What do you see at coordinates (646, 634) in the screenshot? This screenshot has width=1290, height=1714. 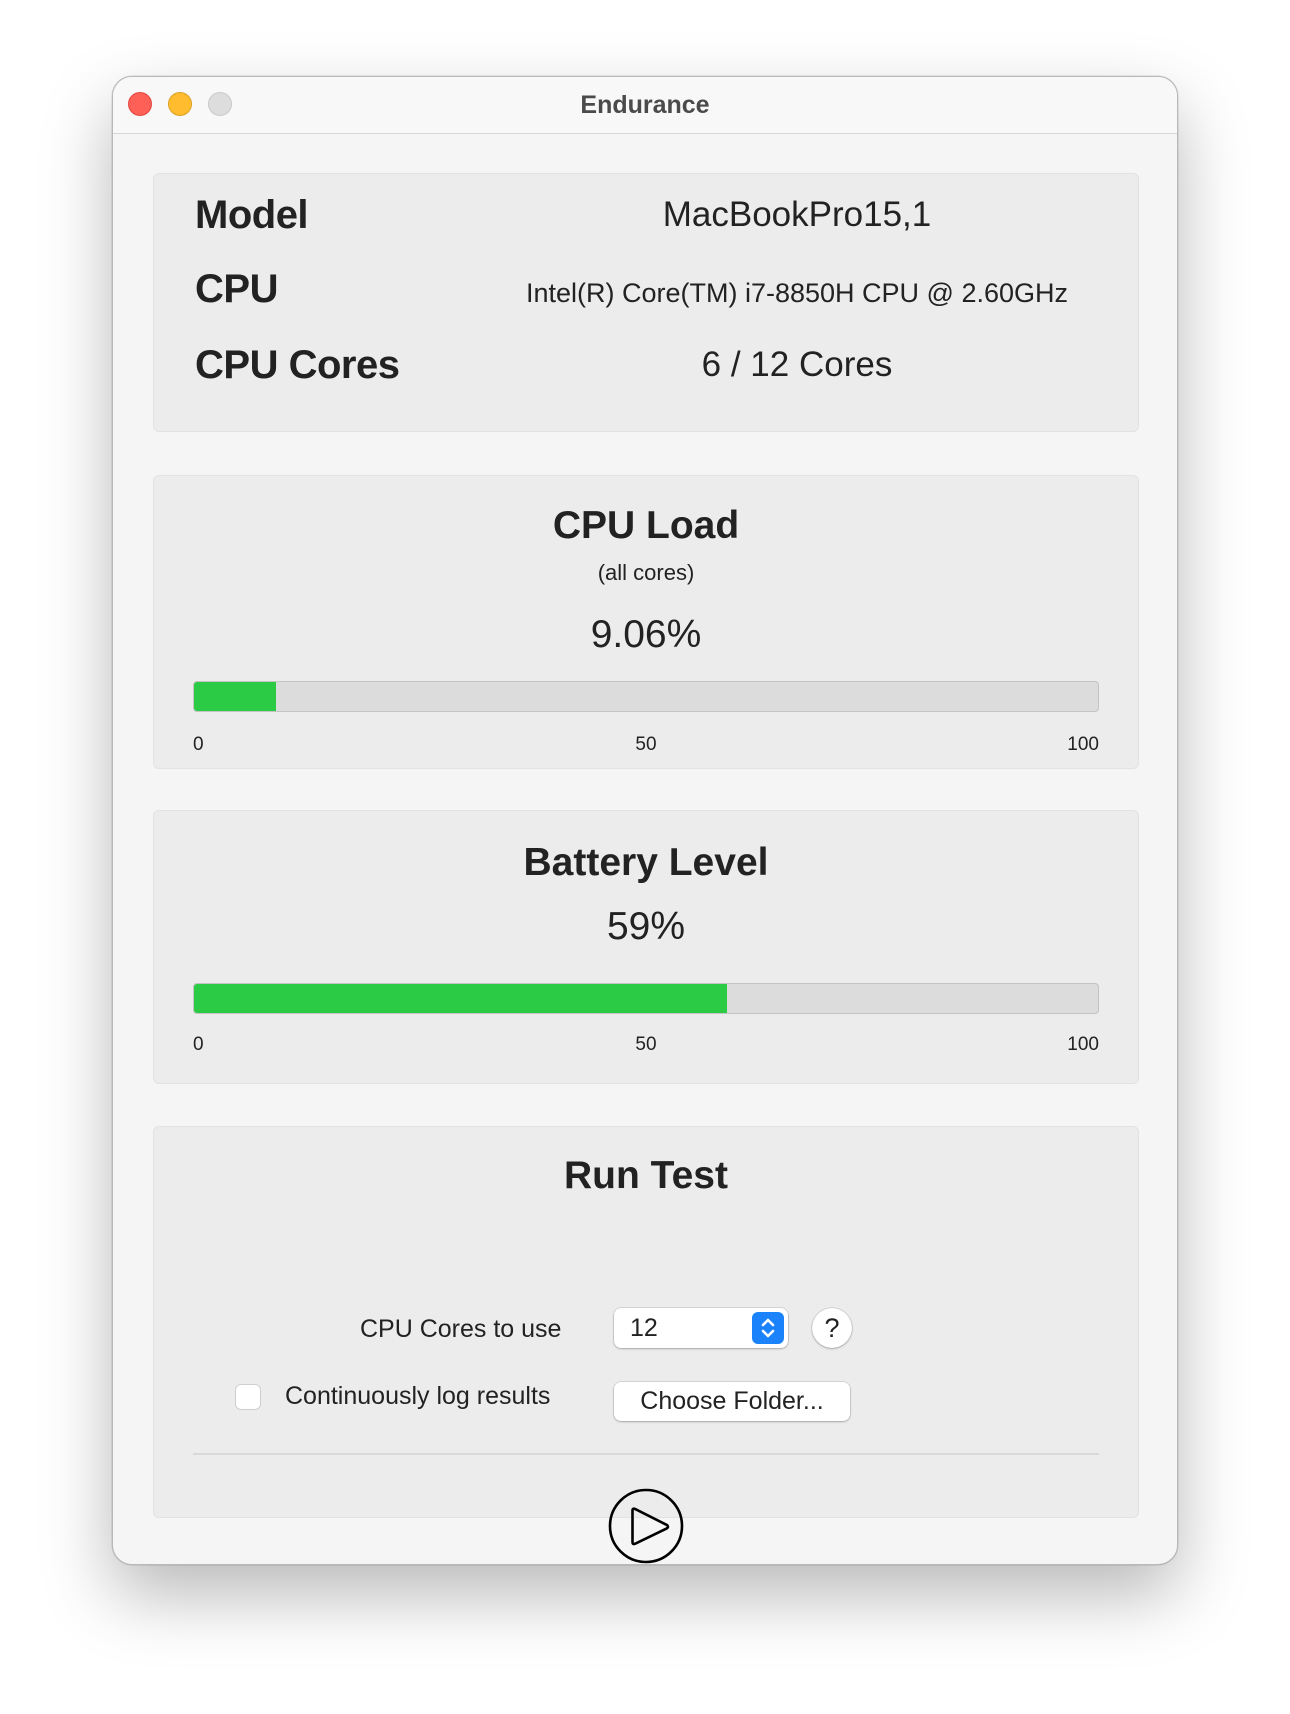 I see `cpu-load-value: 9.06%` at bounding box center [646, 634].